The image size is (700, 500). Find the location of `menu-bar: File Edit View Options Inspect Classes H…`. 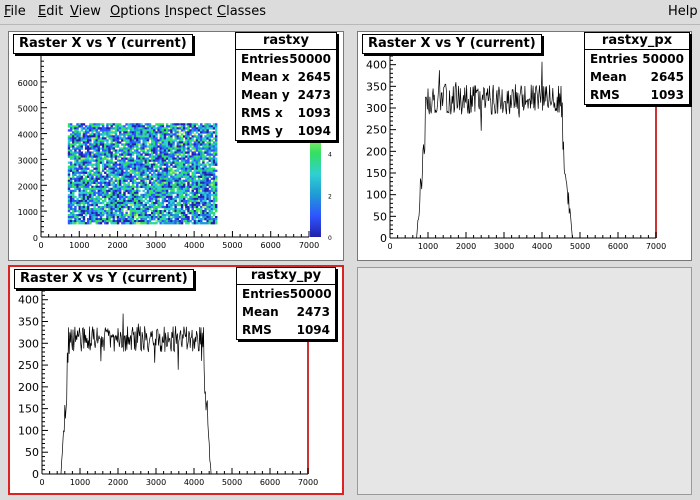

menu-bar: File Edit View Options Inspect Classes H… is located at coordinates (350, 12).